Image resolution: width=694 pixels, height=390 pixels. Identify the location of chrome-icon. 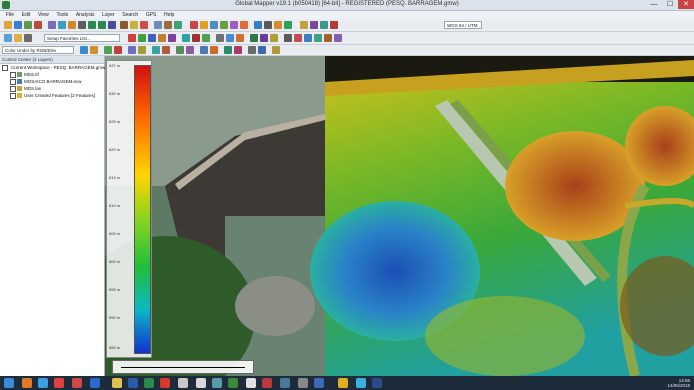
(59, 383).